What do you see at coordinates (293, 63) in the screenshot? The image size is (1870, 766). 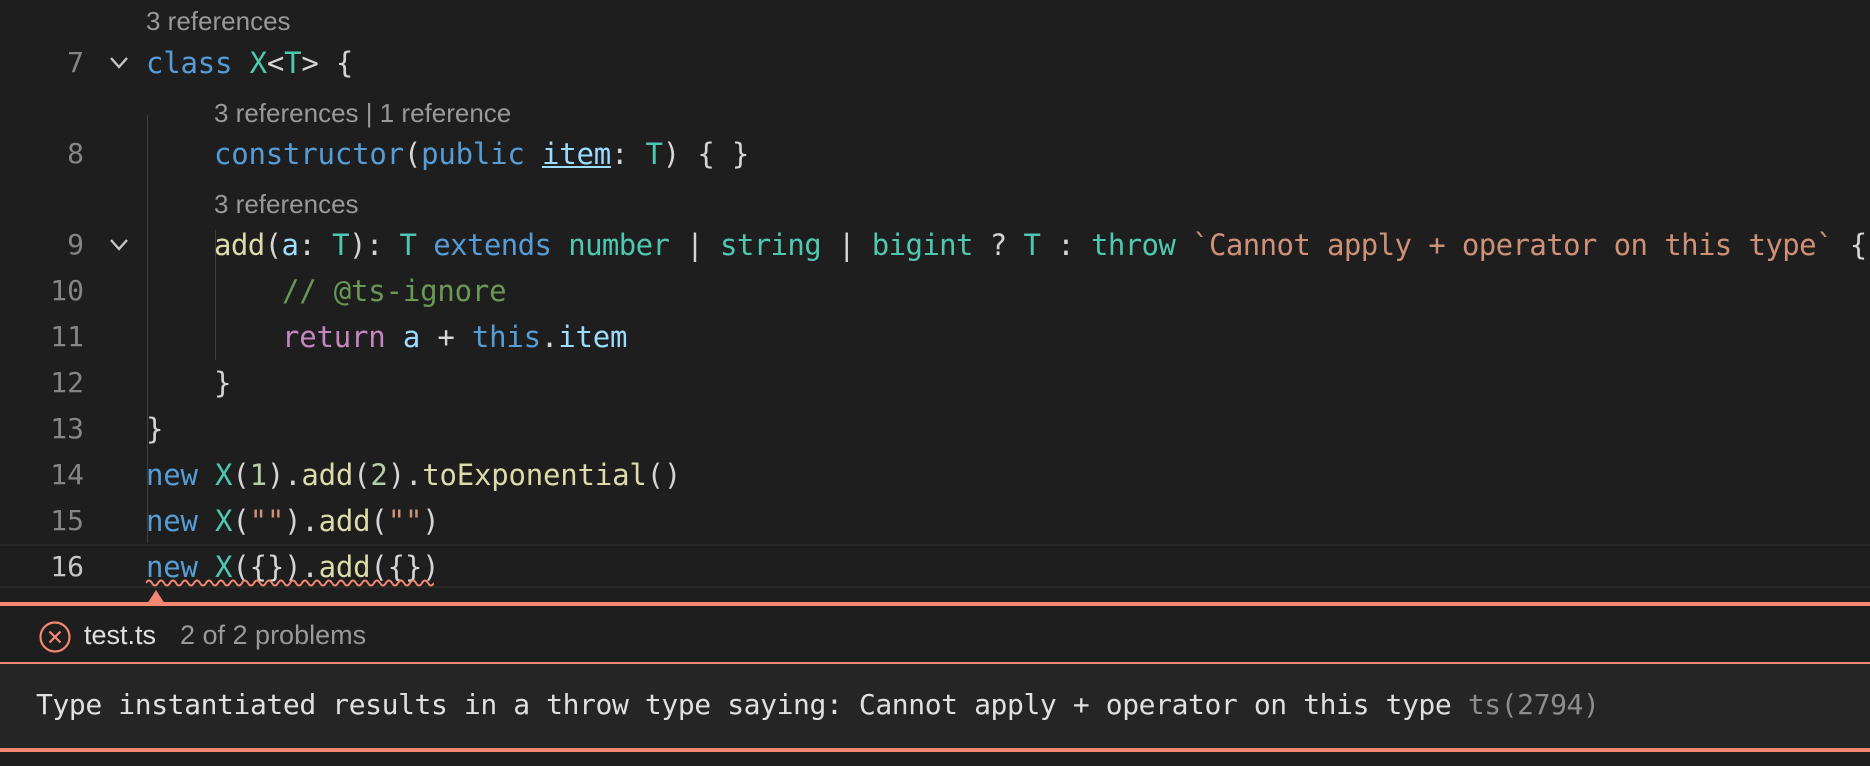 I see `token-type-param: T` at bounding box center [293, 63].